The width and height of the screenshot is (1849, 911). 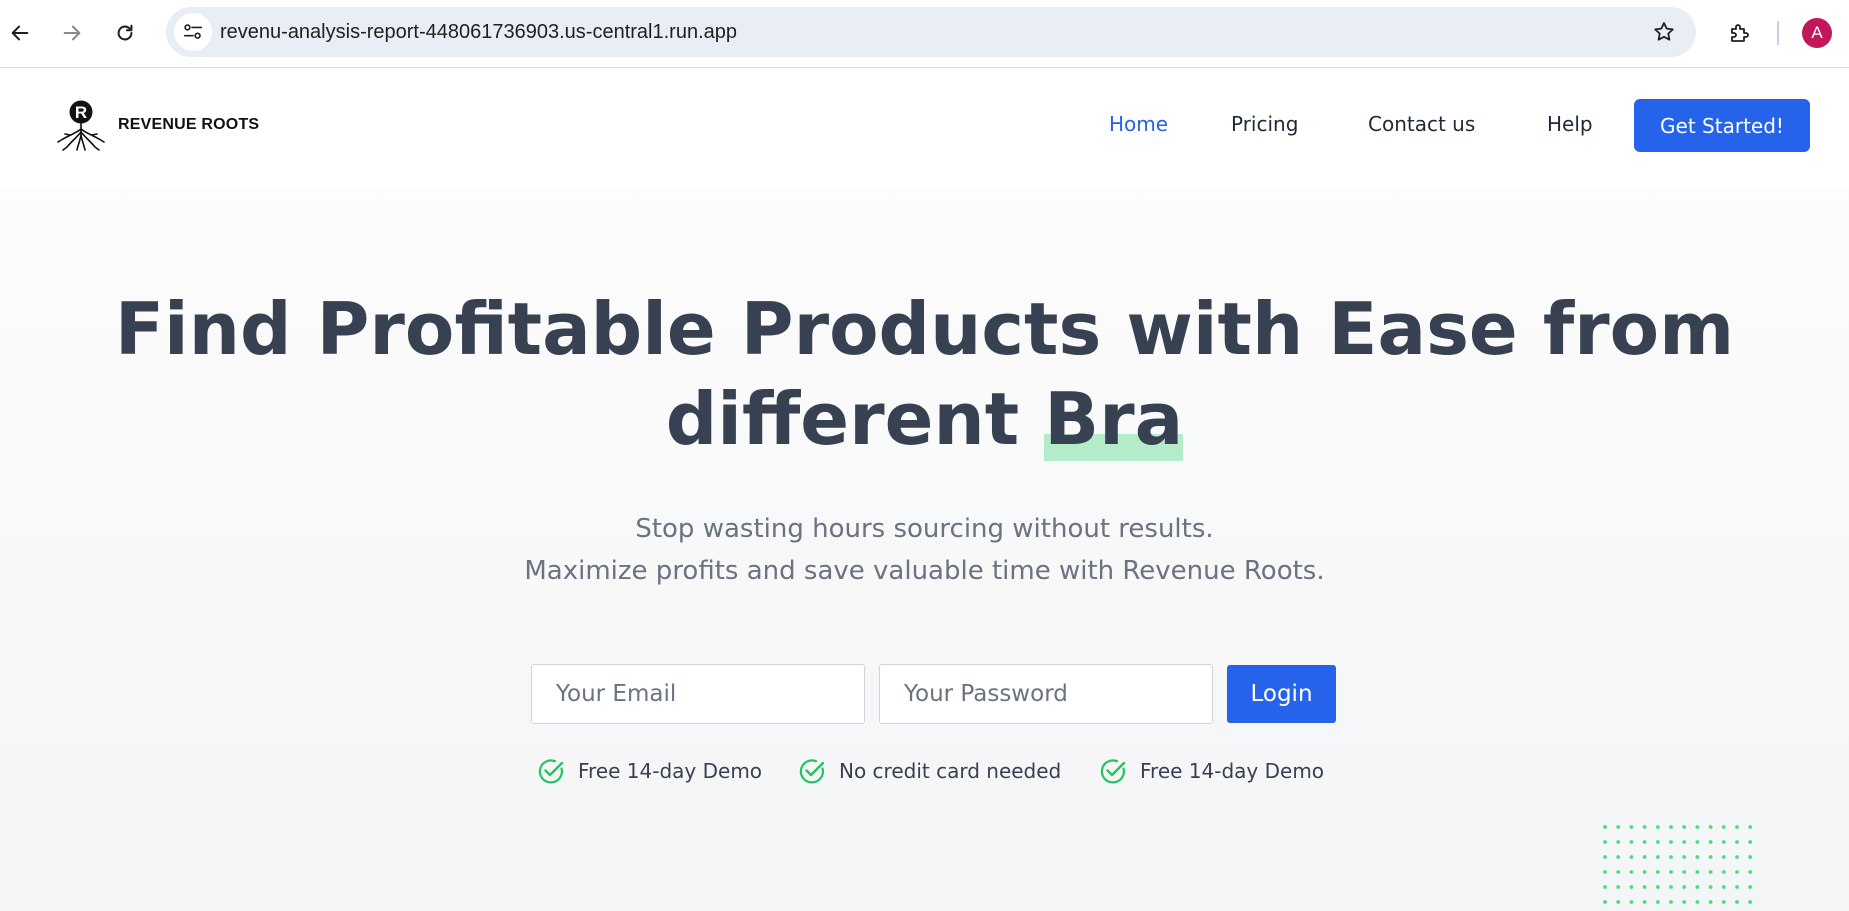 I want to click on forward-button, so click(x=72, y=33).